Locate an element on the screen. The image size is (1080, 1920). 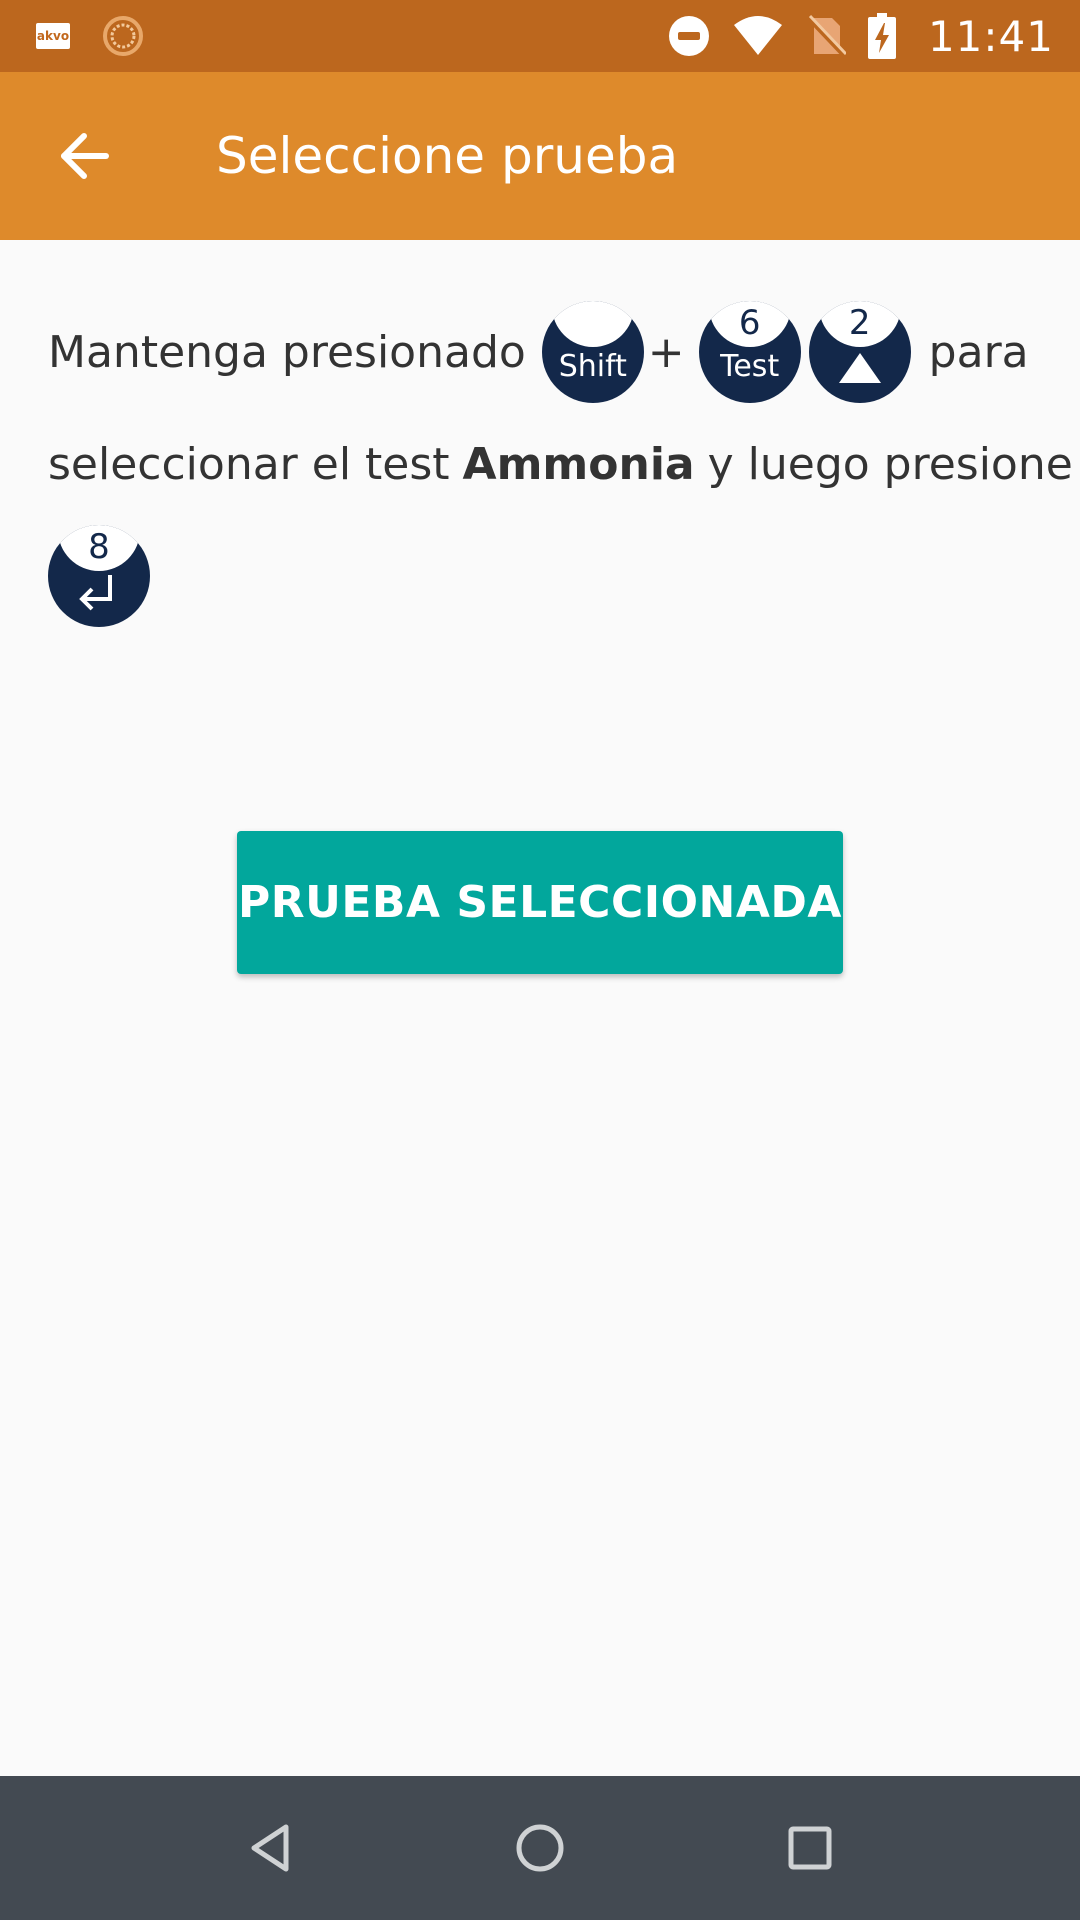
enter-arrow-icon is located at coordinates (95, 593).